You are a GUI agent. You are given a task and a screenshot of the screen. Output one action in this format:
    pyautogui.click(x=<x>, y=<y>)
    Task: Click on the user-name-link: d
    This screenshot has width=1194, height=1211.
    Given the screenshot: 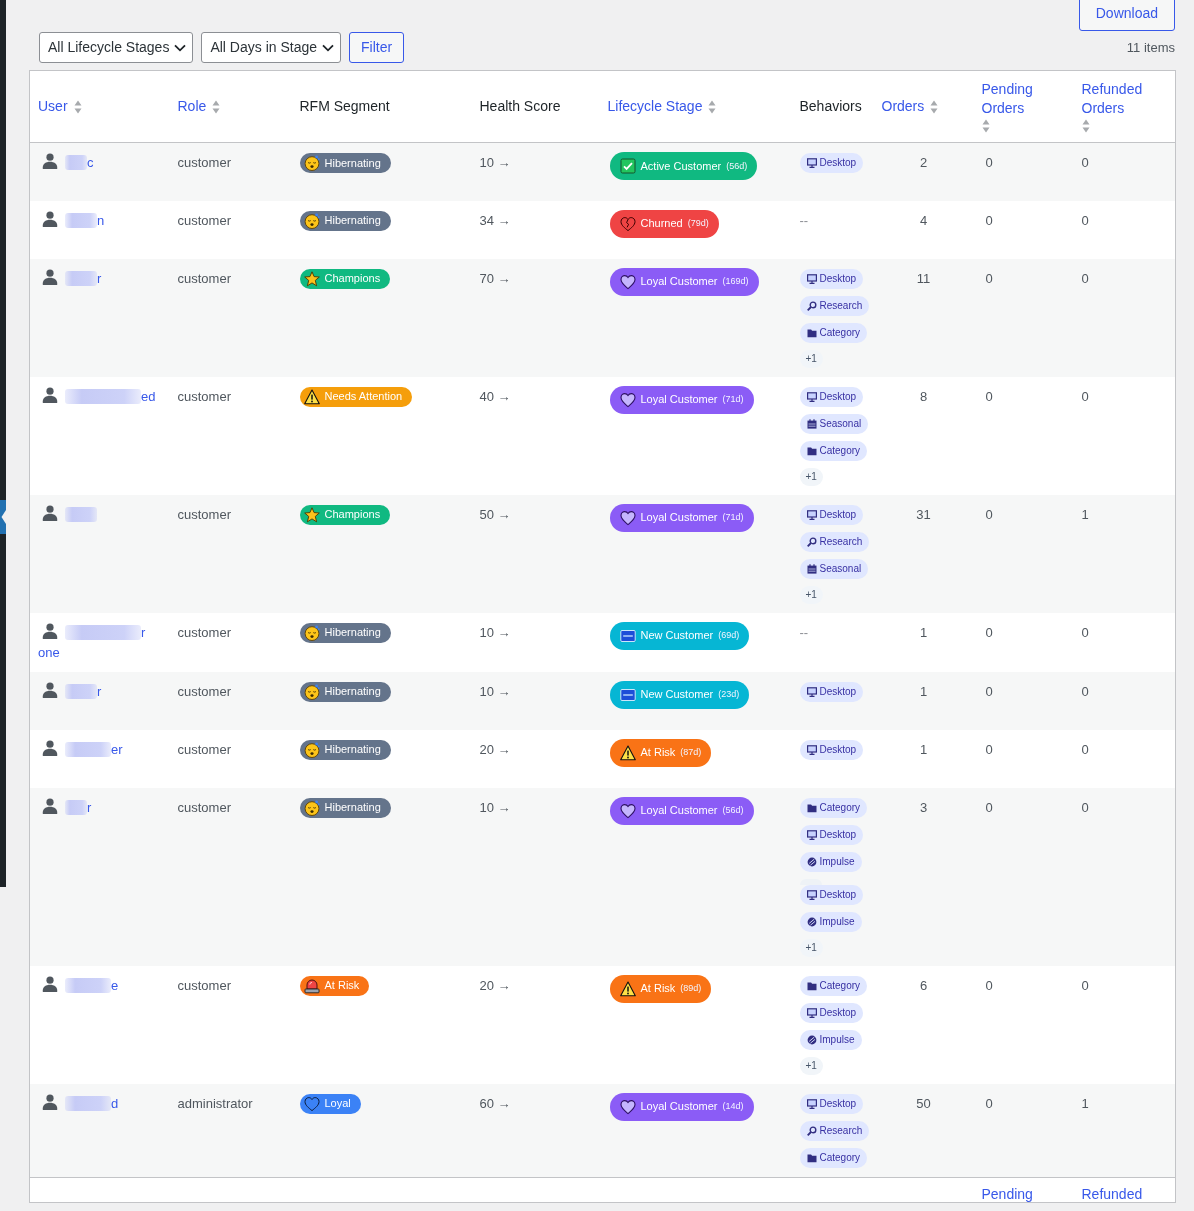 What is the action you would take?
    pyautogui.click(x=78, y=1103)
    